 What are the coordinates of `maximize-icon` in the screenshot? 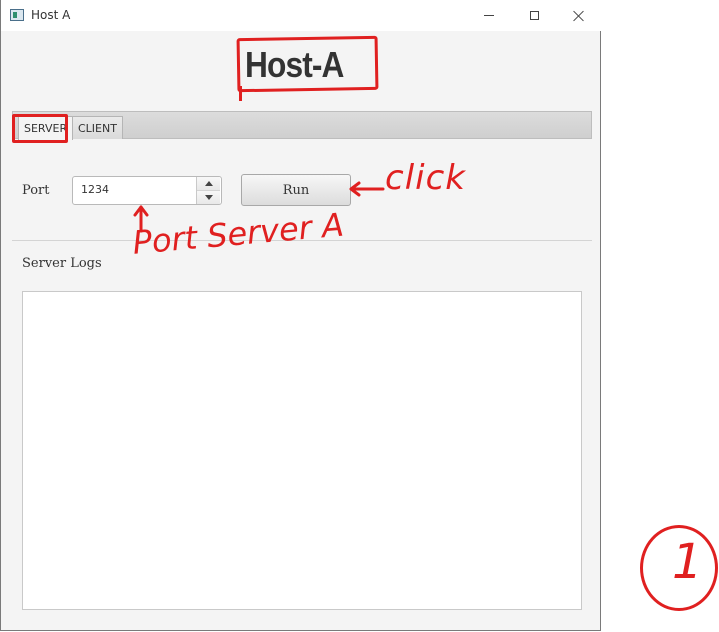 It's located at (534, 15).